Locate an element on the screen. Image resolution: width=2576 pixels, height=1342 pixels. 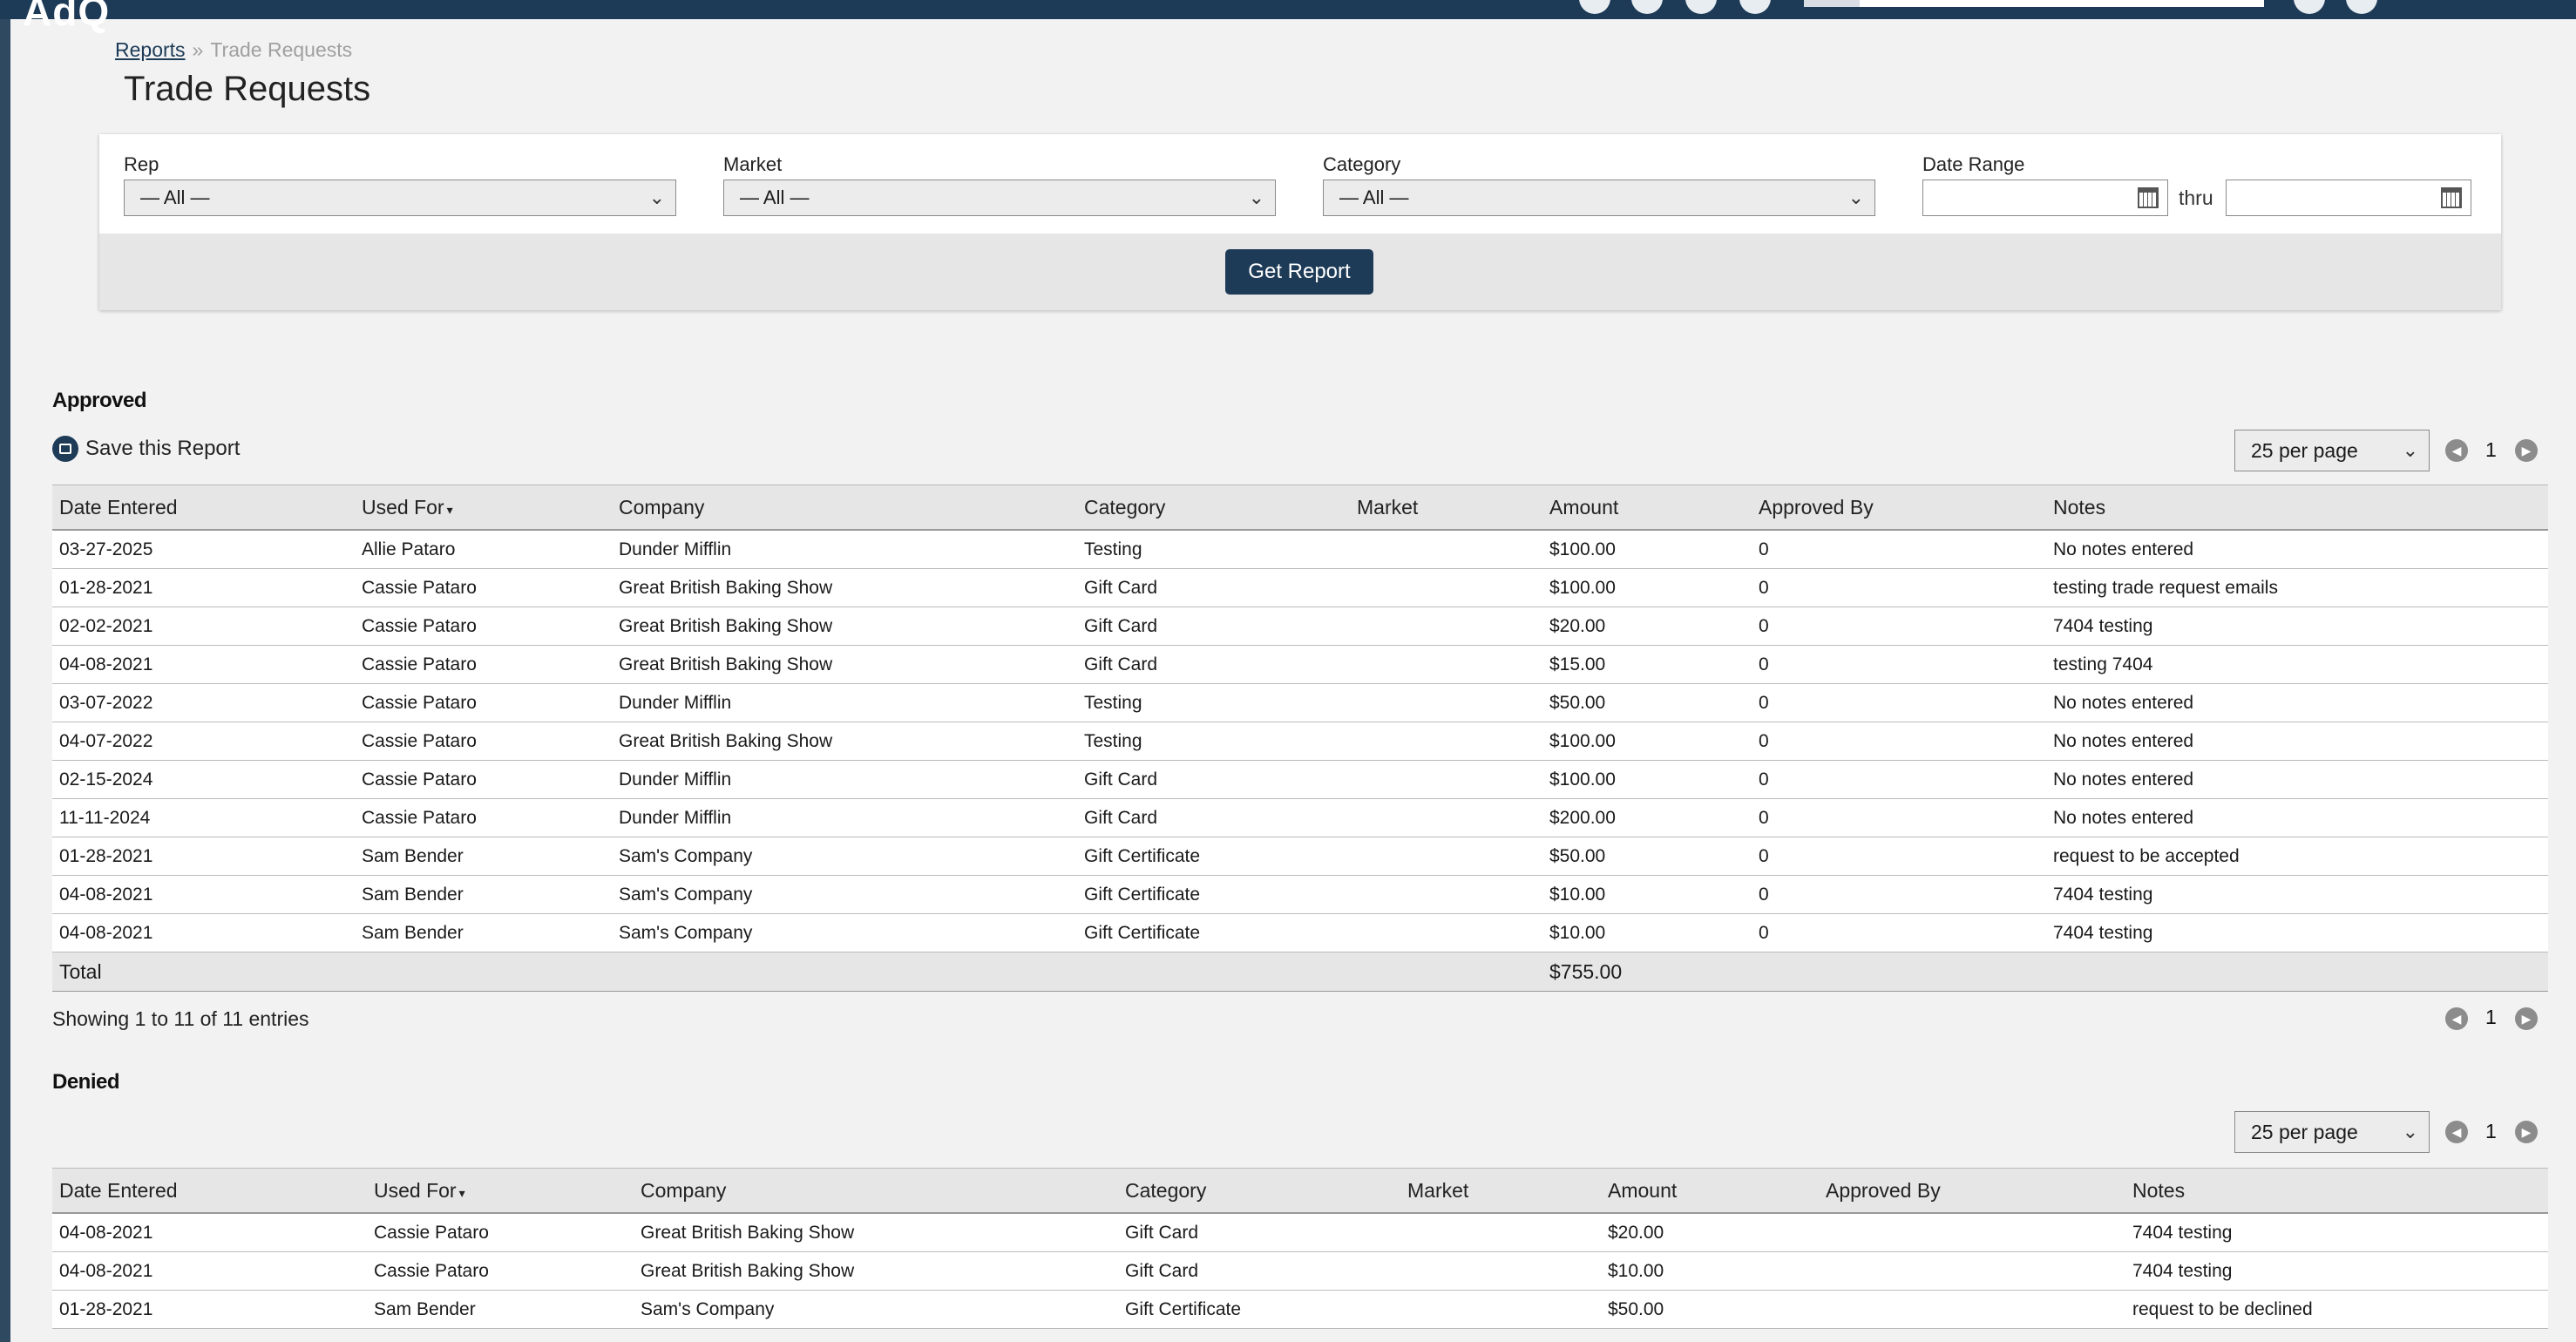
cell-date-entered: 04-08-2021 is located at coordinates (209, 1232).